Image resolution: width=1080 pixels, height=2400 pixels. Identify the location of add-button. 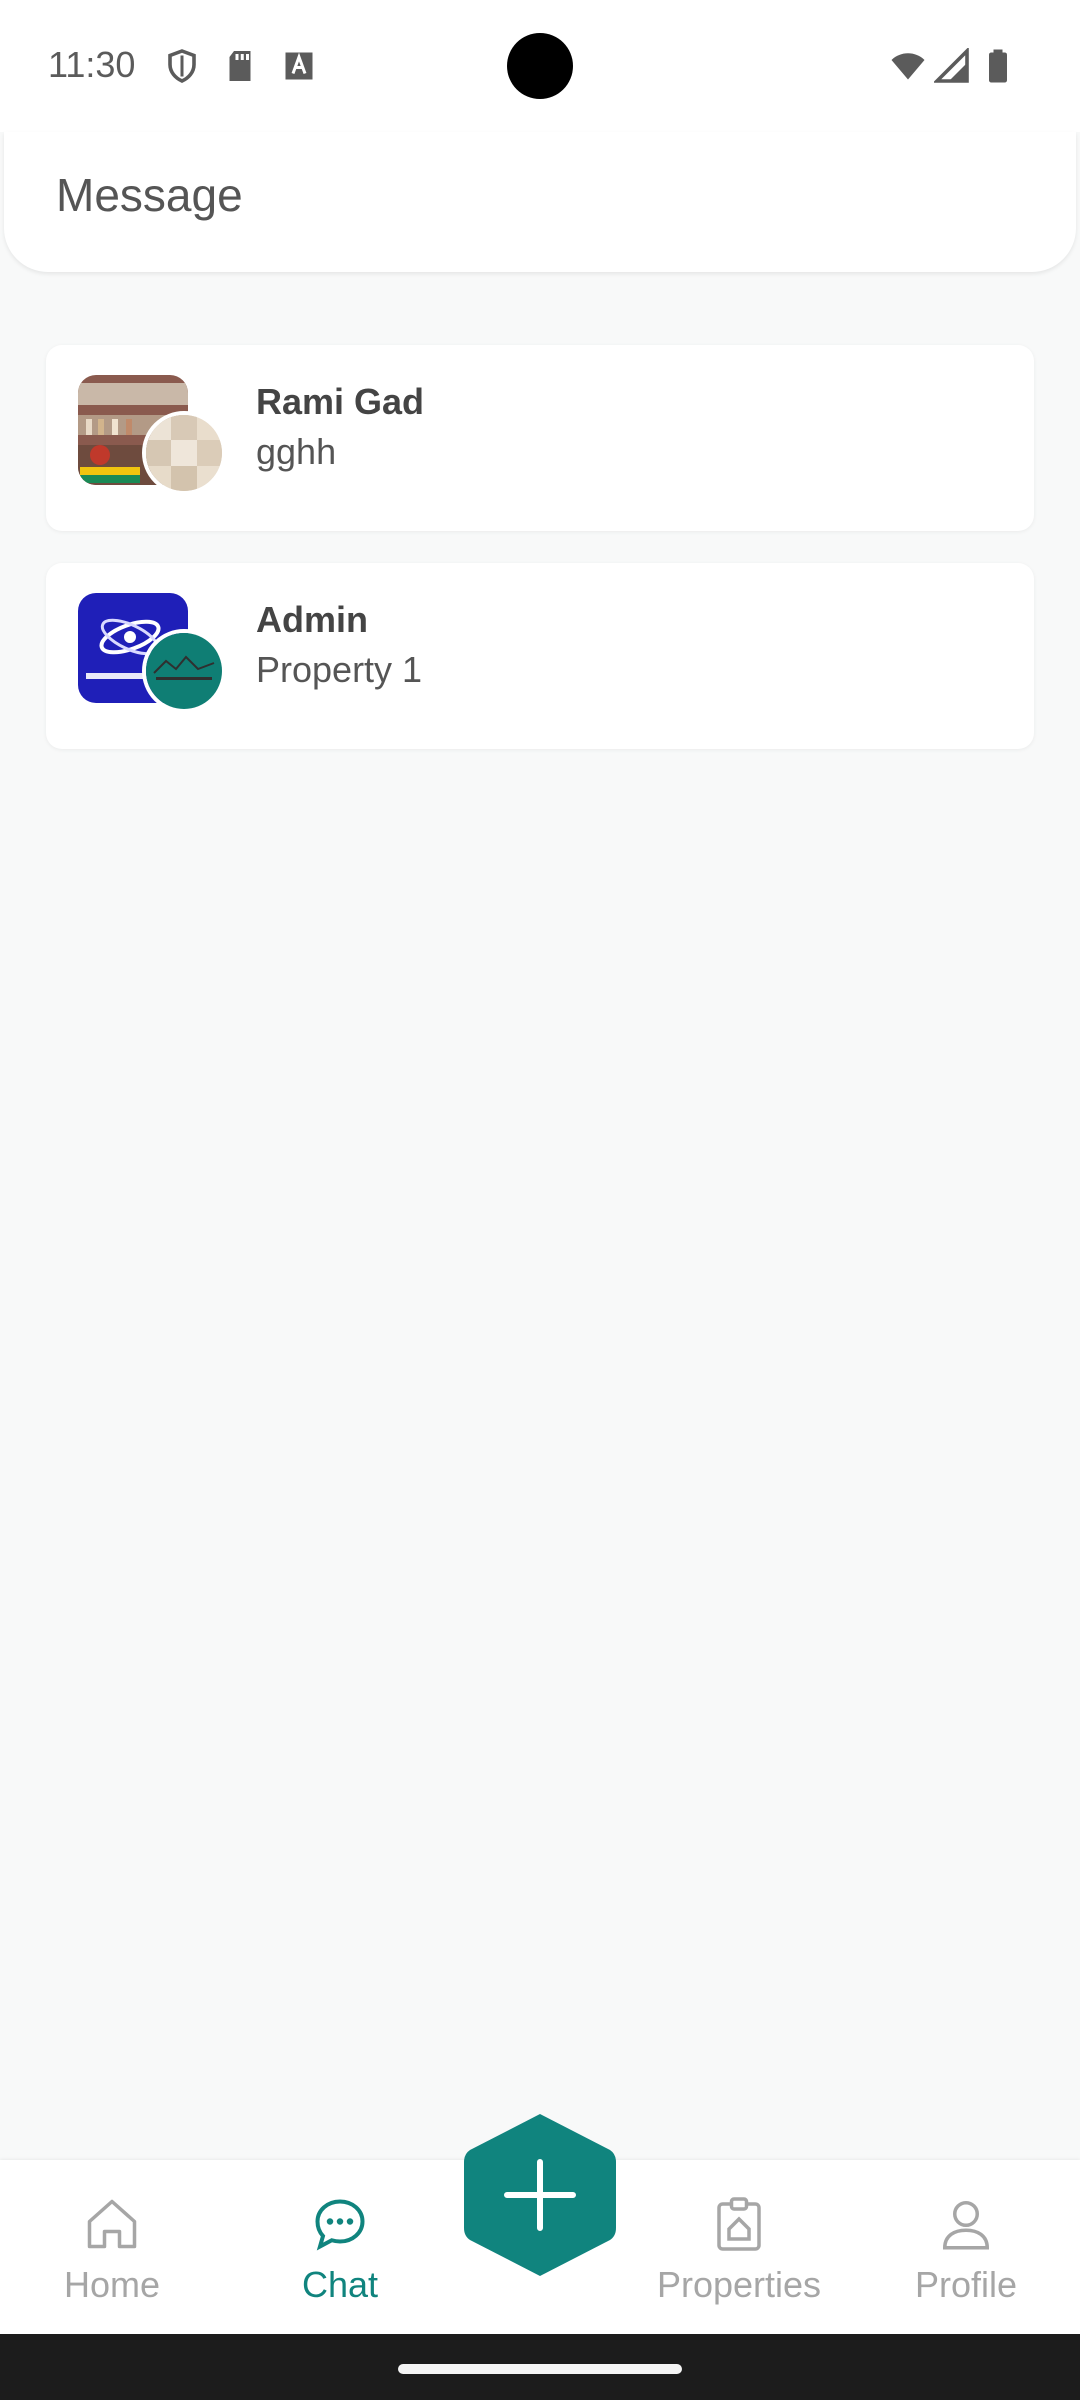
(540, 2195).